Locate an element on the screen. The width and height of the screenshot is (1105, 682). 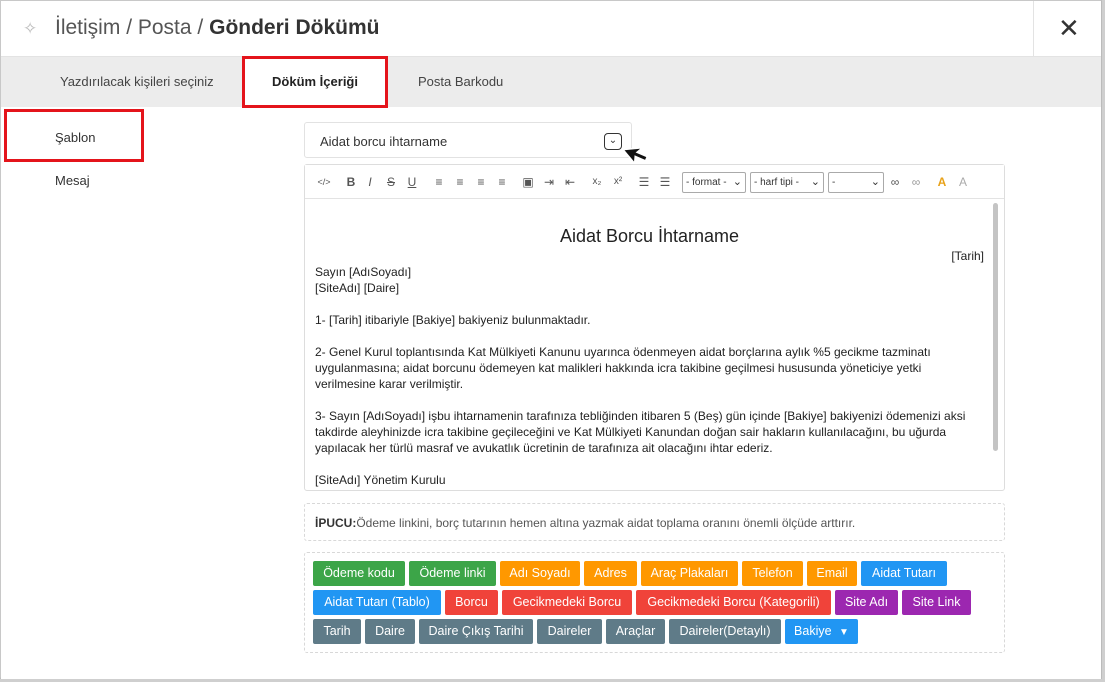
placeholder-button-telefon: Telefon is located at coordinates (772, 573).